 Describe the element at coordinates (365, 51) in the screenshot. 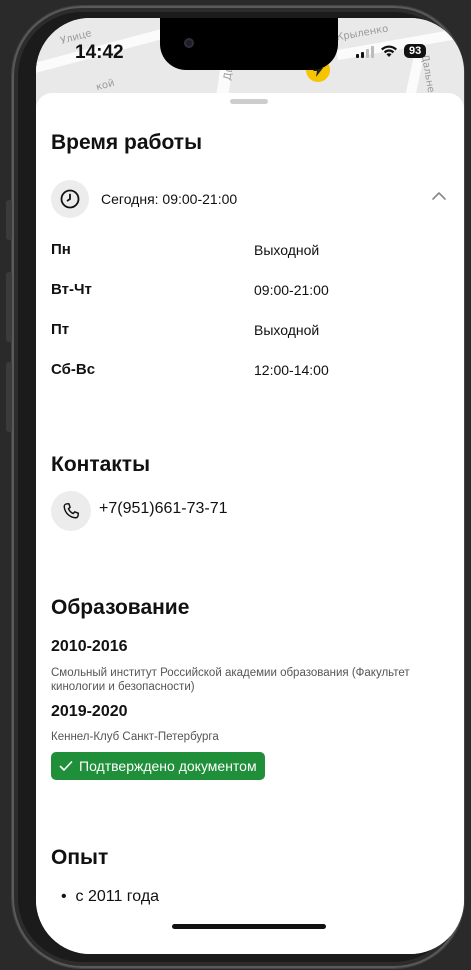

I see `cellular-signal-icon` at that location.